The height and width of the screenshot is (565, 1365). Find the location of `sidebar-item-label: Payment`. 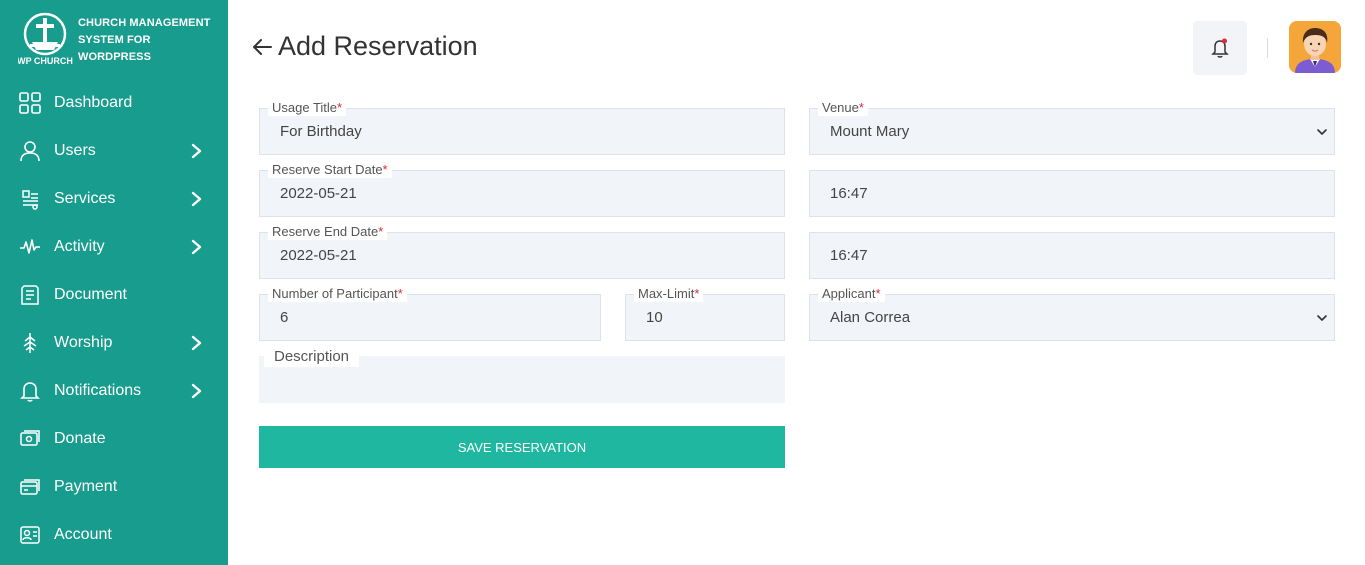

sidebar-item-label: Payment is located at coordinates (86, 486).